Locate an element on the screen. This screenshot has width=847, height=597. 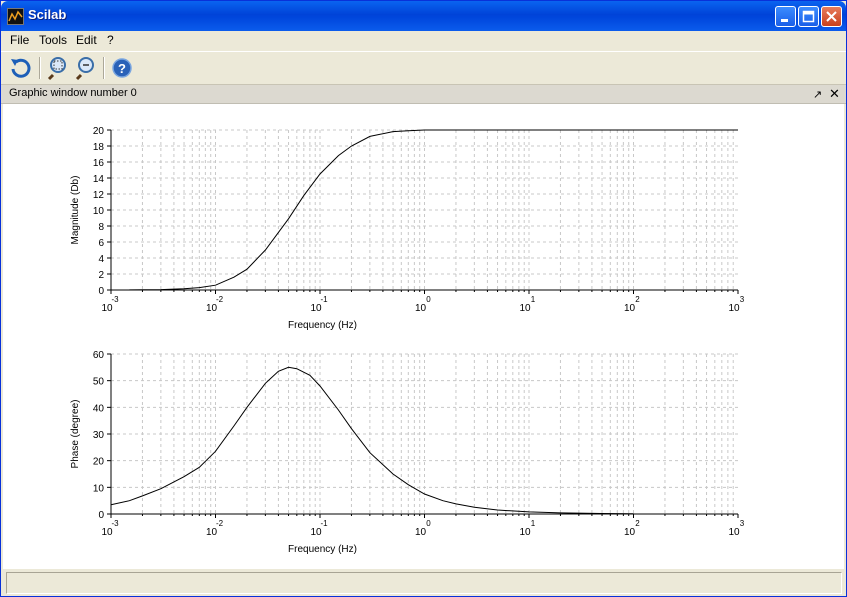
scilab-logo-icon is located at coordinates (15, 16).